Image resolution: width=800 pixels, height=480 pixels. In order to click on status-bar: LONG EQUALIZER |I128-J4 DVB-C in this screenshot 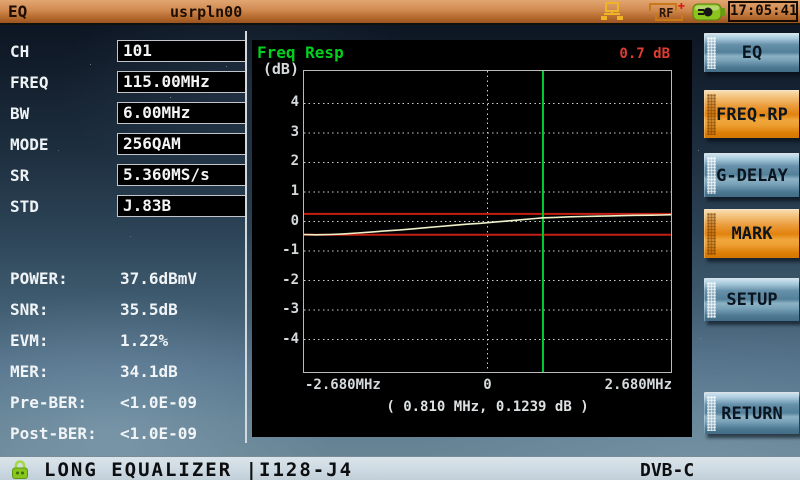, I will do `click(400, 468)`.